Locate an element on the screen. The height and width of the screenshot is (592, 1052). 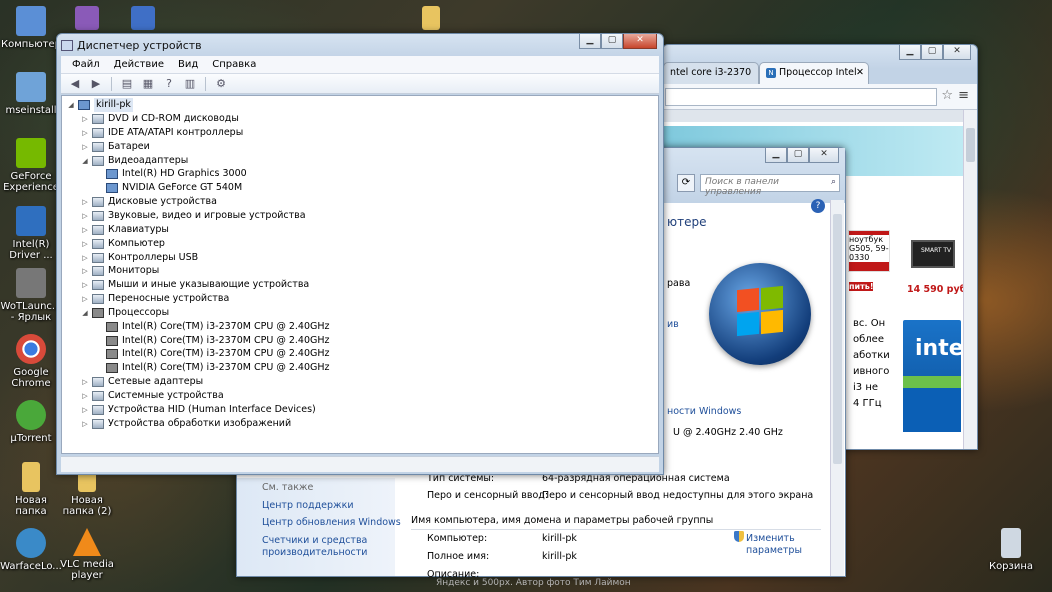
refresh-icon: ⟳ is located at coordinates (686, 183).